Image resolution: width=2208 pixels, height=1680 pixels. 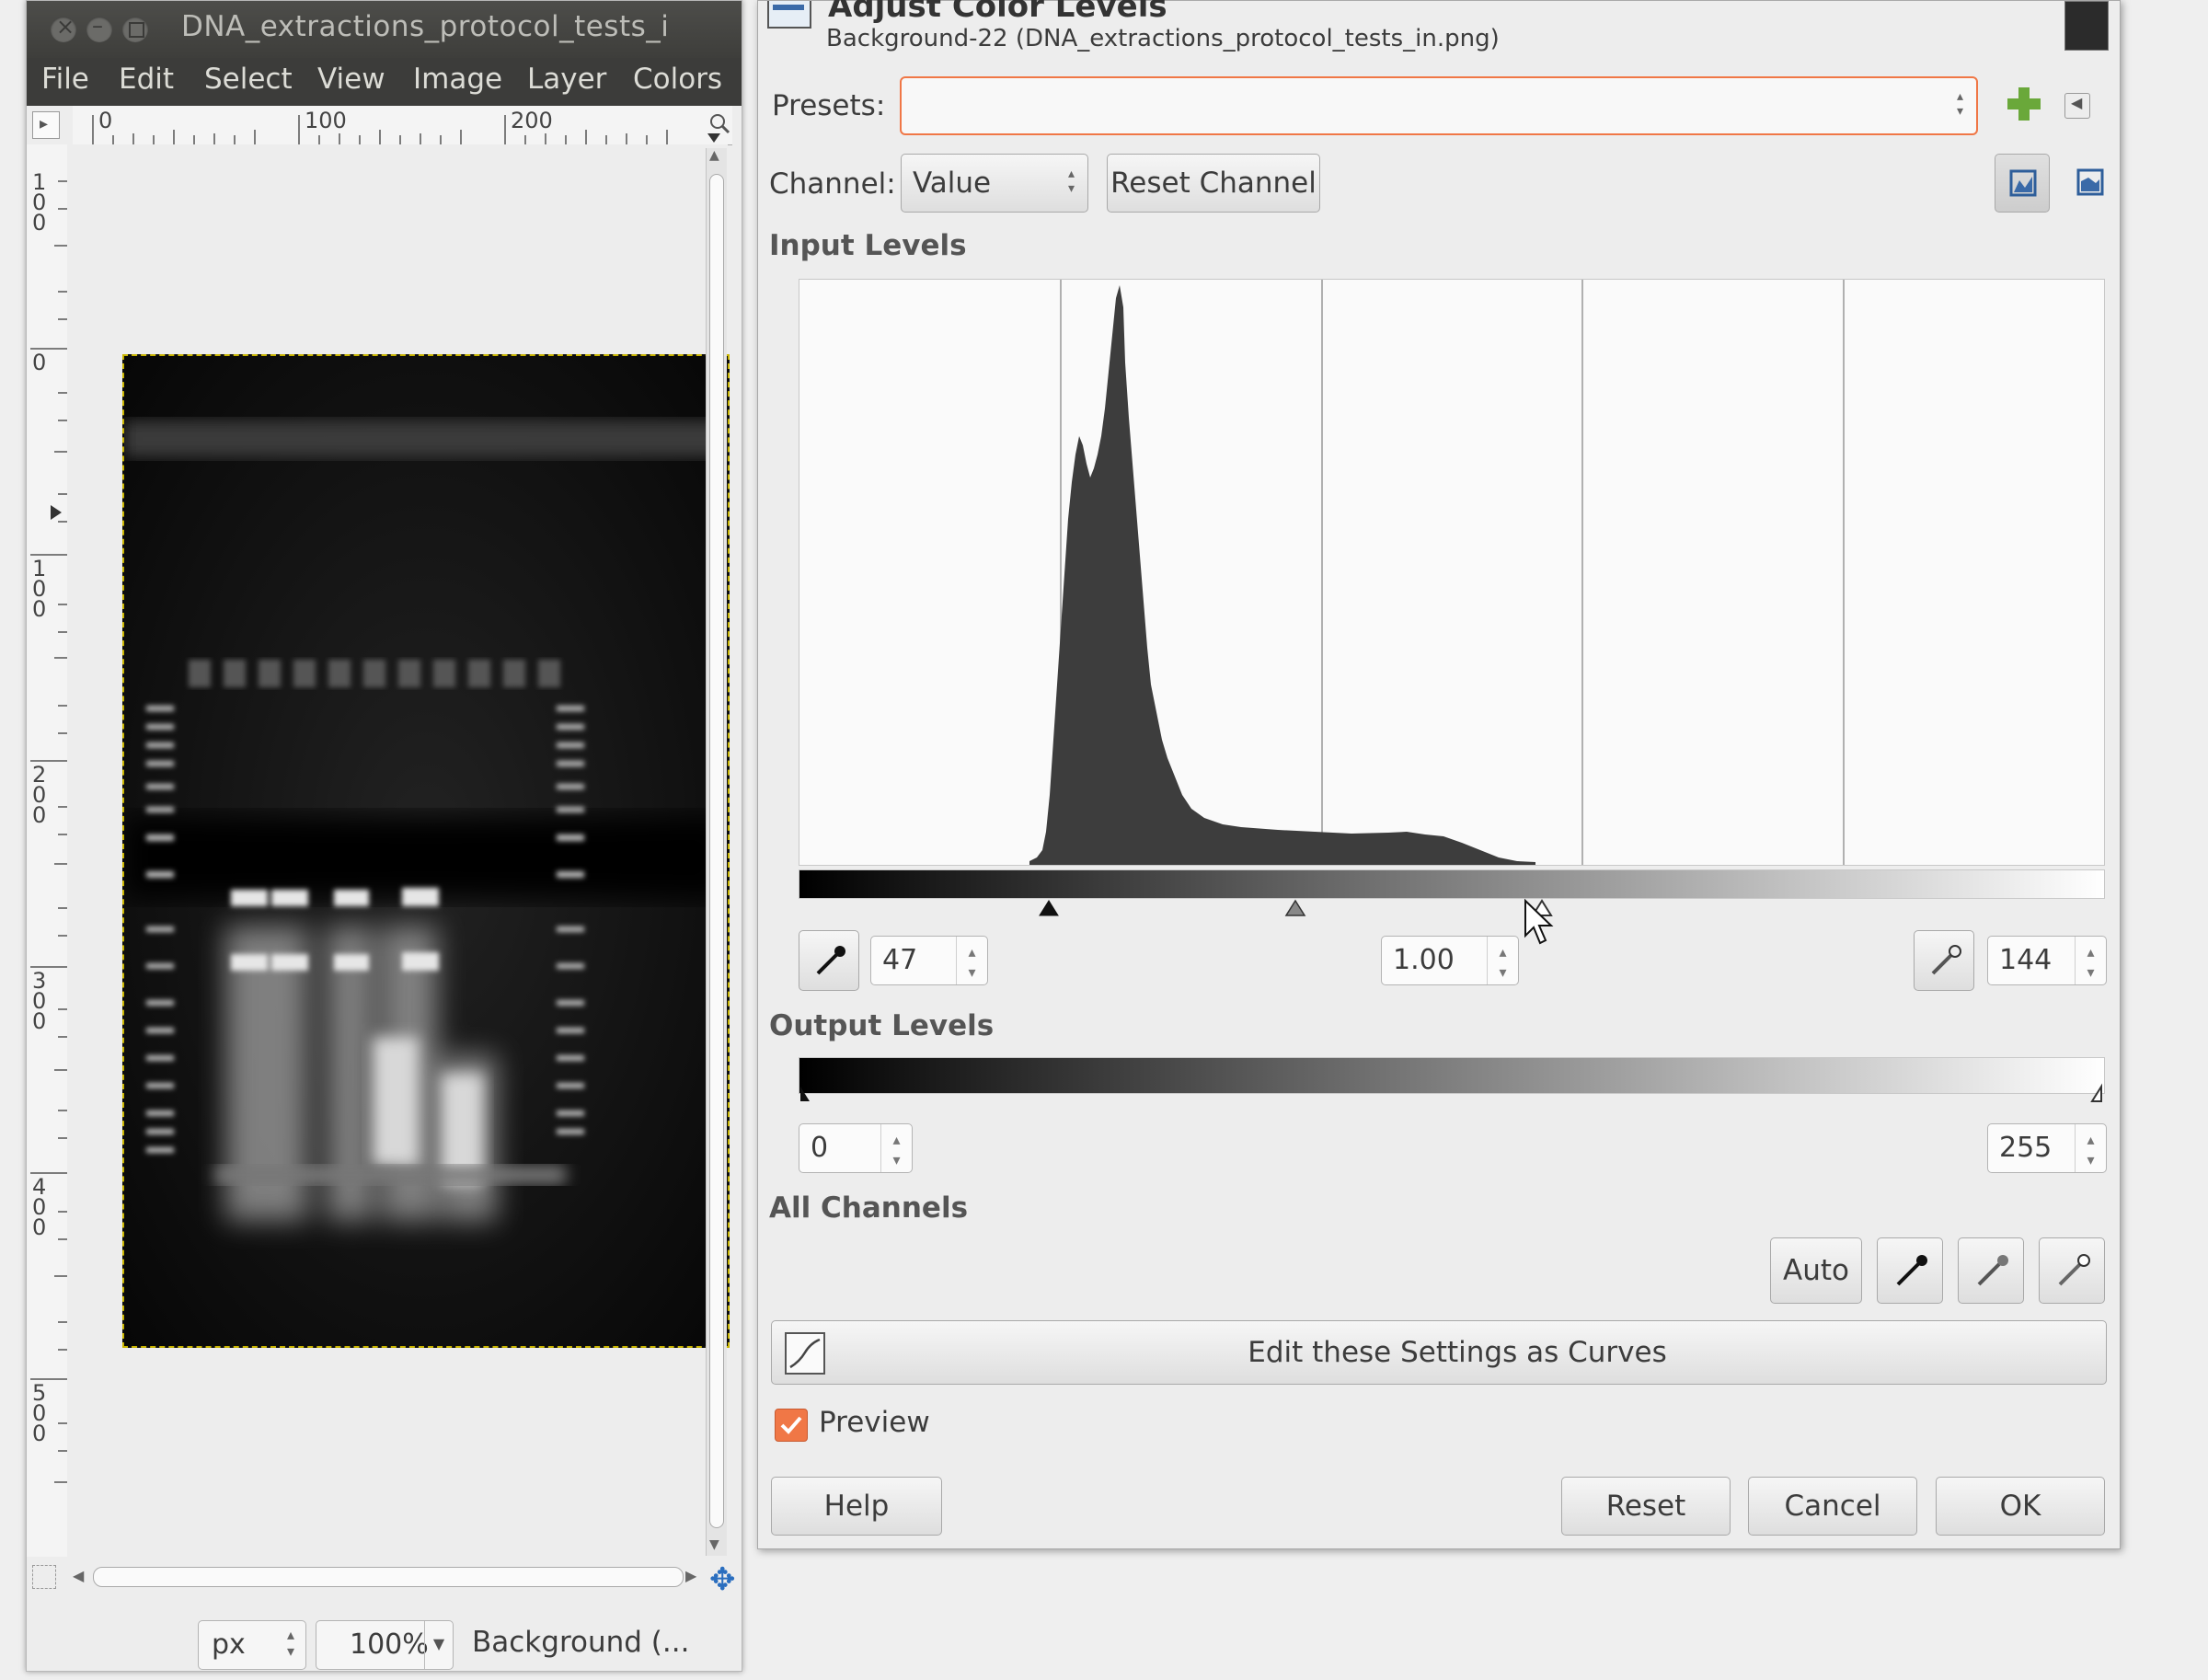 What do you see at coordinates (722, 1579) in the screenshot?
I see `move-cross-icon: ✥` at bounding box center [722, 1579].